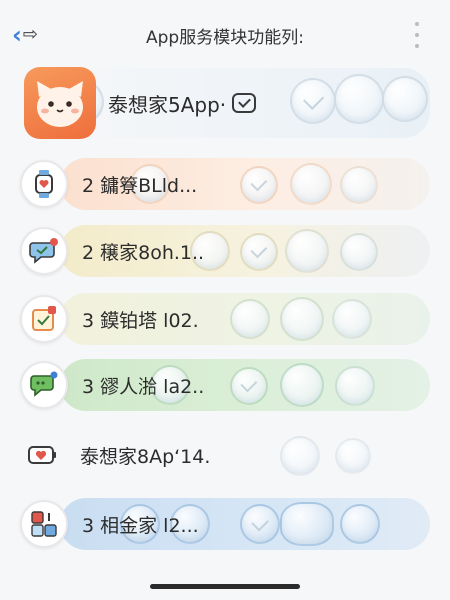 The image size is (450, 600). I want to click on app-name: 泰想家5App·, so click(167, 104).